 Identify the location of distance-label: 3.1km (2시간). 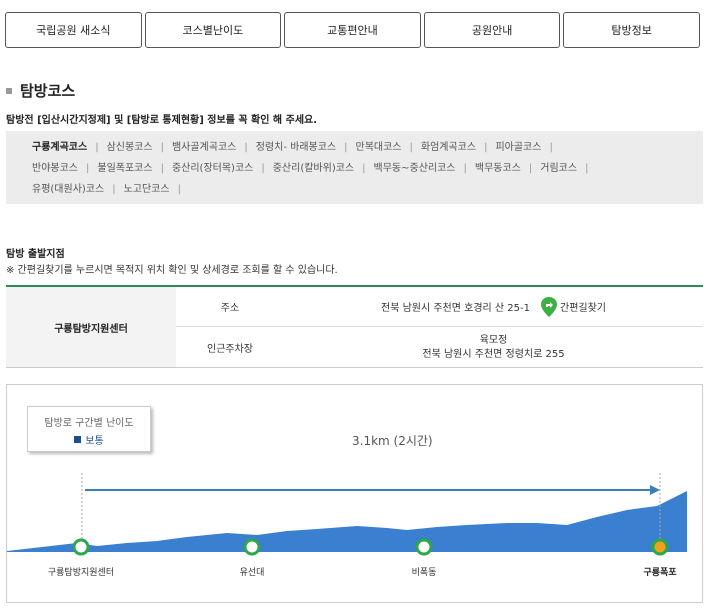
(392, 441).